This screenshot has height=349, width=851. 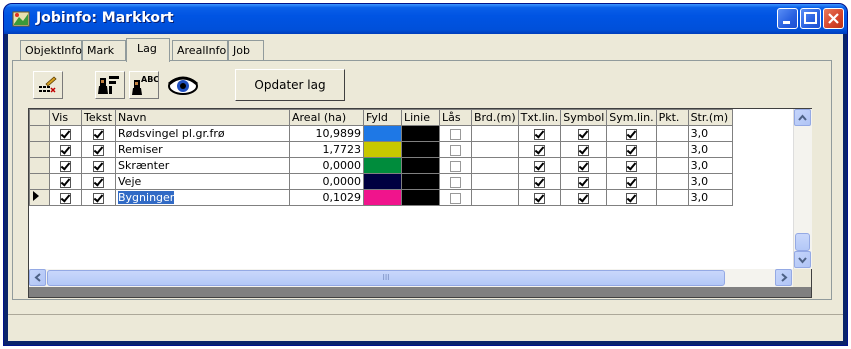 What do you see at coordinates (783, 277) in the screenshot?
I see `scroll-right-button` at bounding box center [783, 277].